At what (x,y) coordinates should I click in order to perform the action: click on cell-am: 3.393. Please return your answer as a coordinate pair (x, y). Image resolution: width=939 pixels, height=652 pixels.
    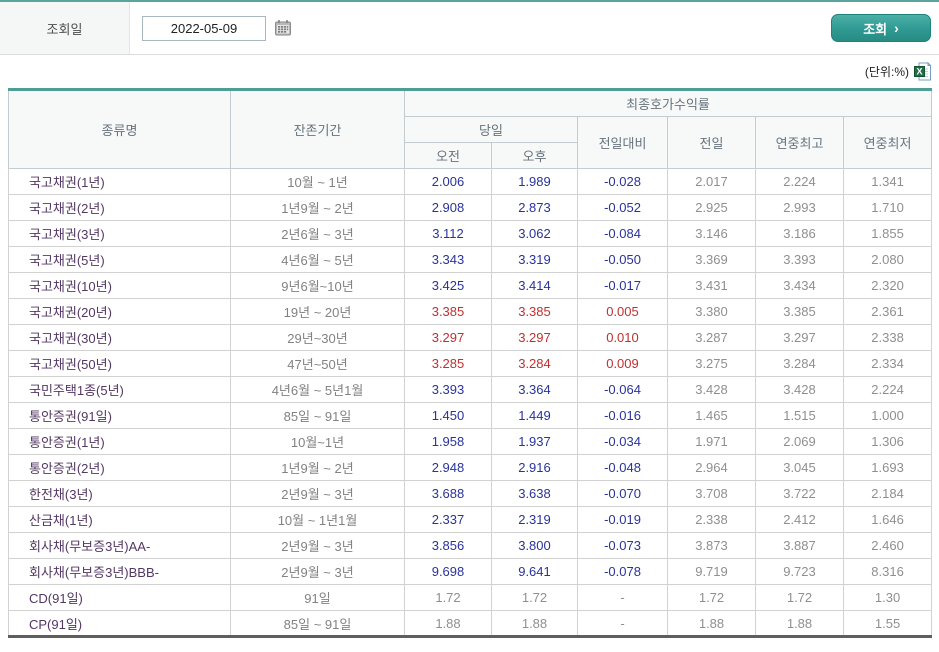
    Looking at the image, I should click on (448, 389).